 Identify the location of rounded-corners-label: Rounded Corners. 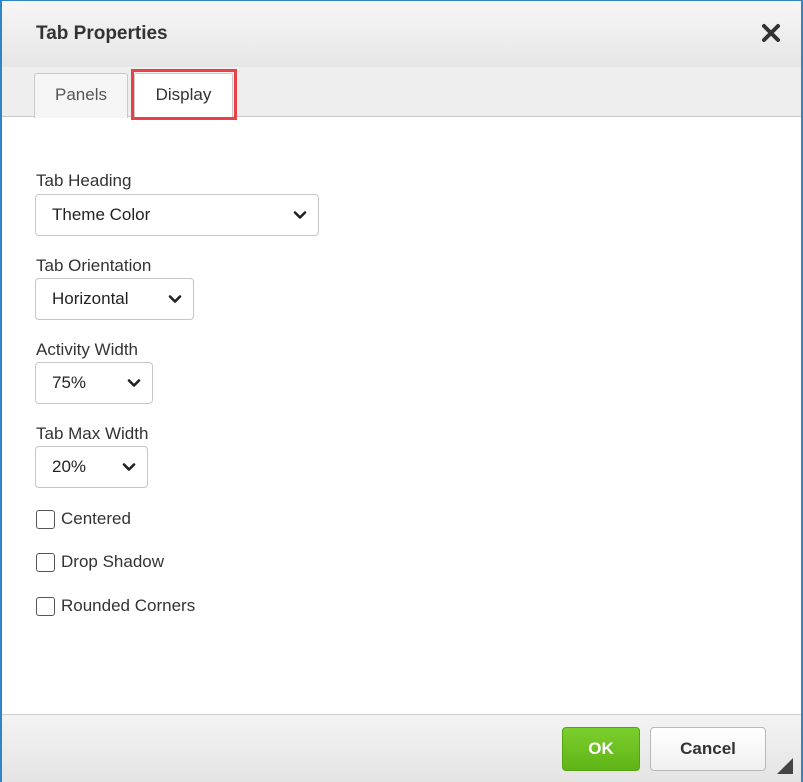
(128, 605).